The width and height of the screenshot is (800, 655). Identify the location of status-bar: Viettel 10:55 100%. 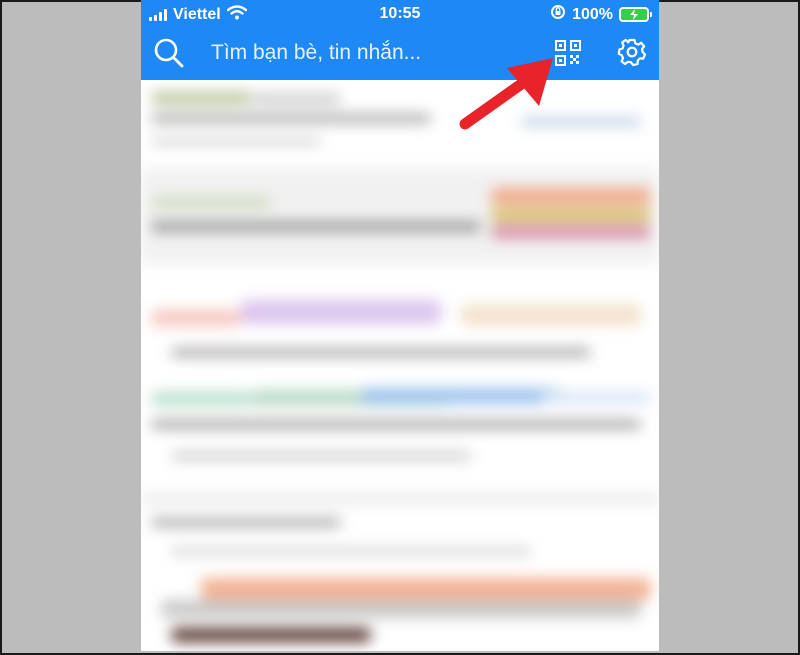
(400, 14).